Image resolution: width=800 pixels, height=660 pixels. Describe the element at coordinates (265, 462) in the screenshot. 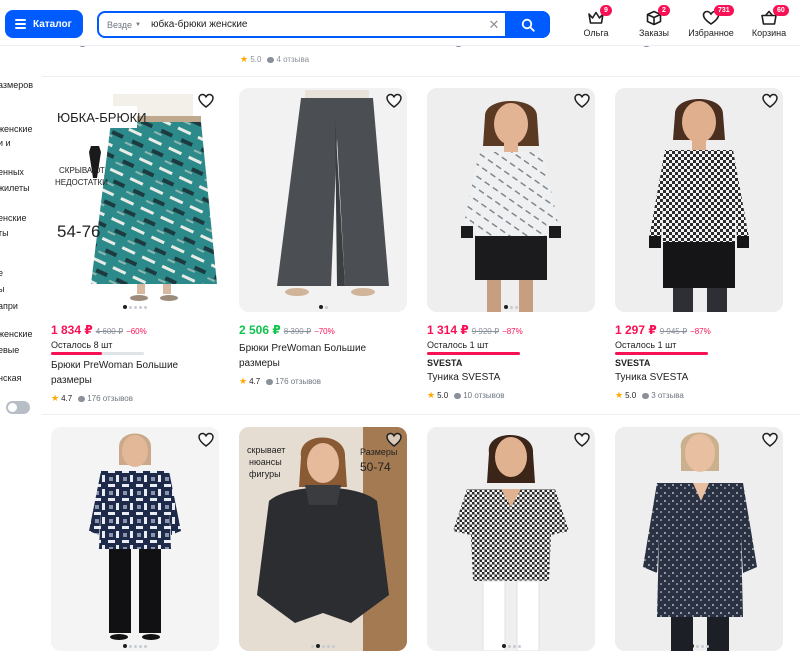

I see `promo-text: нюансы` at that location.